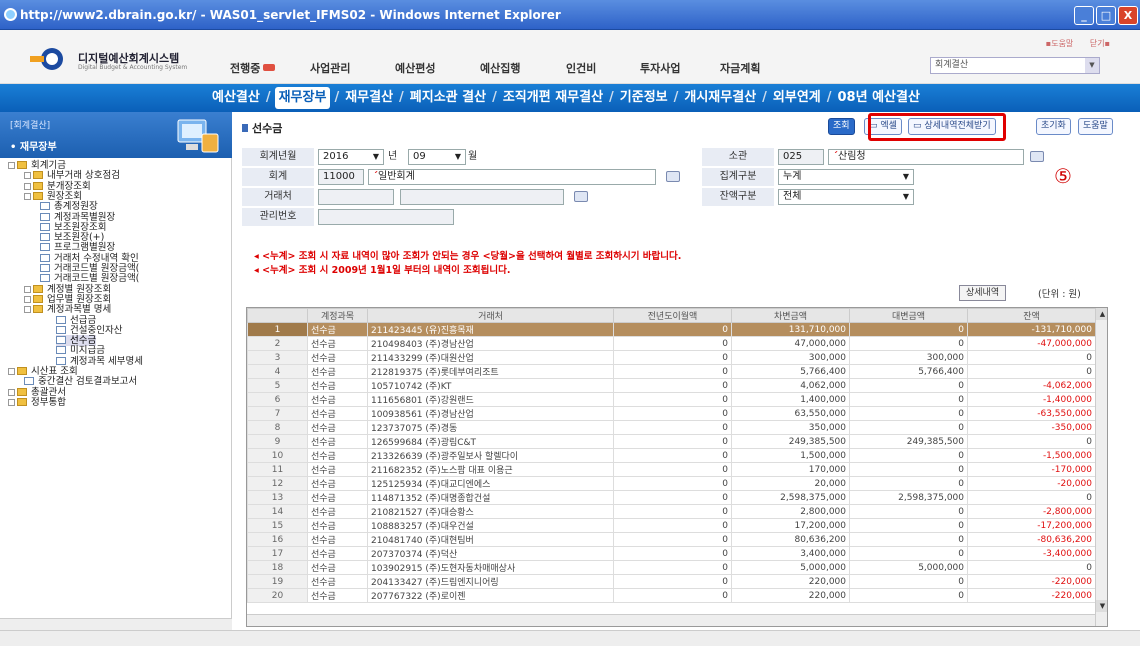 Image resolution: width=1140 pixels, height=646 pixels. Describe the element at coordinates (1101, 467) in the screenshot. I see `vertical-scrollbar: ▲ ▼` at that location.